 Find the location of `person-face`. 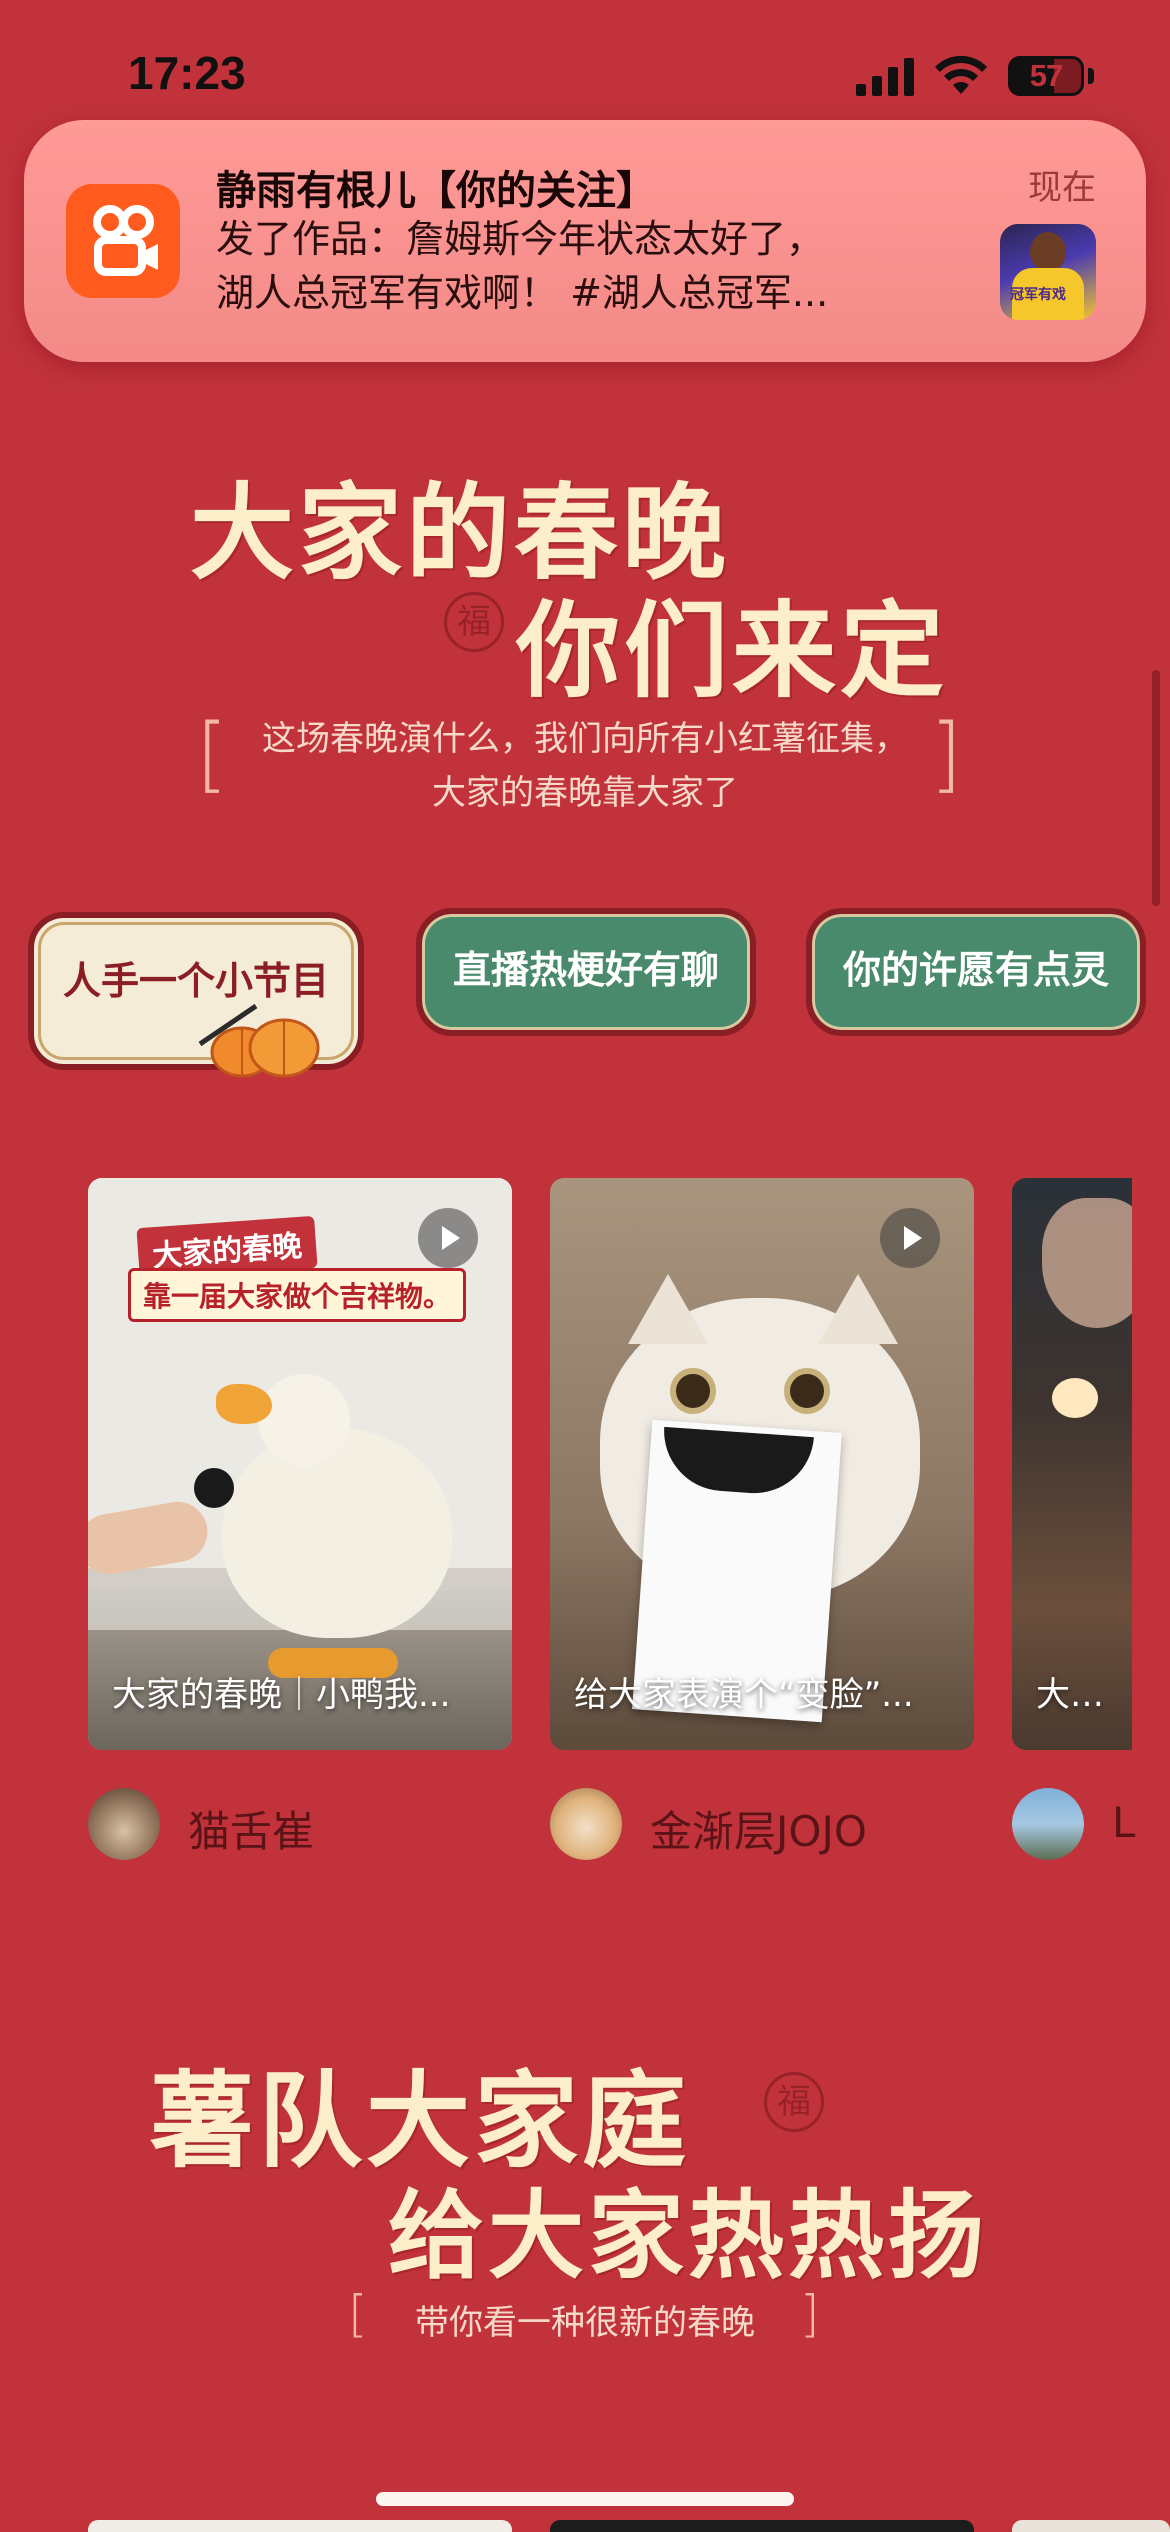

person-face is located at coordinates (1087, 1263).